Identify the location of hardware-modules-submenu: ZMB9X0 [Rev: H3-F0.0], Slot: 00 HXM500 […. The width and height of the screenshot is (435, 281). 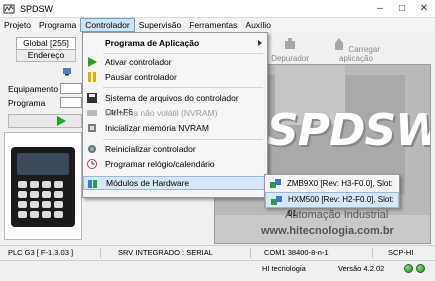
(332, 196).